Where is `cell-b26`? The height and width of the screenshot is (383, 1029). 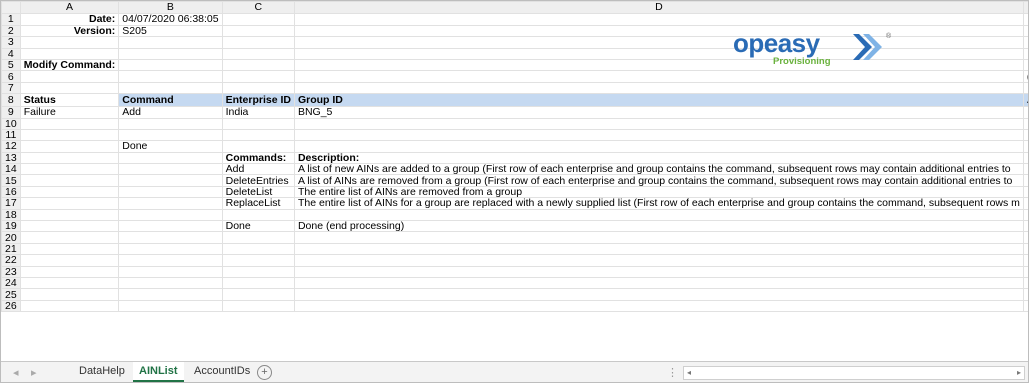
cell-b26 is located at coordinates (170, 306).